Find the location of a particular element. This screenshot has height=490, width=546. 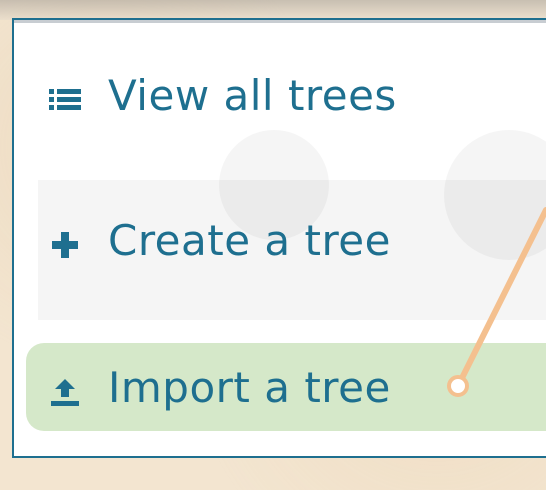

panel-divider is located at coordinates (280, 21).